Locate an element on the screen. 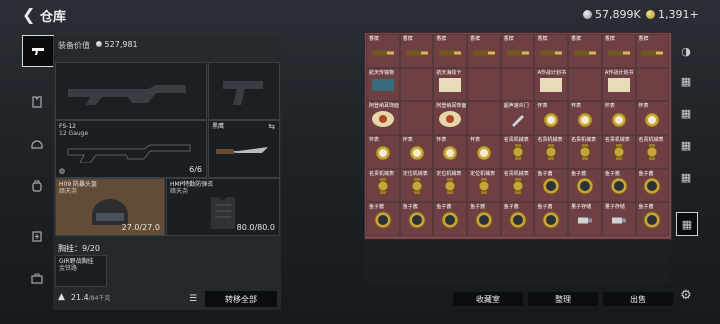 The height and width of the screenshot is (324, 720). champagne-icon is located at coordinates (584, 53).